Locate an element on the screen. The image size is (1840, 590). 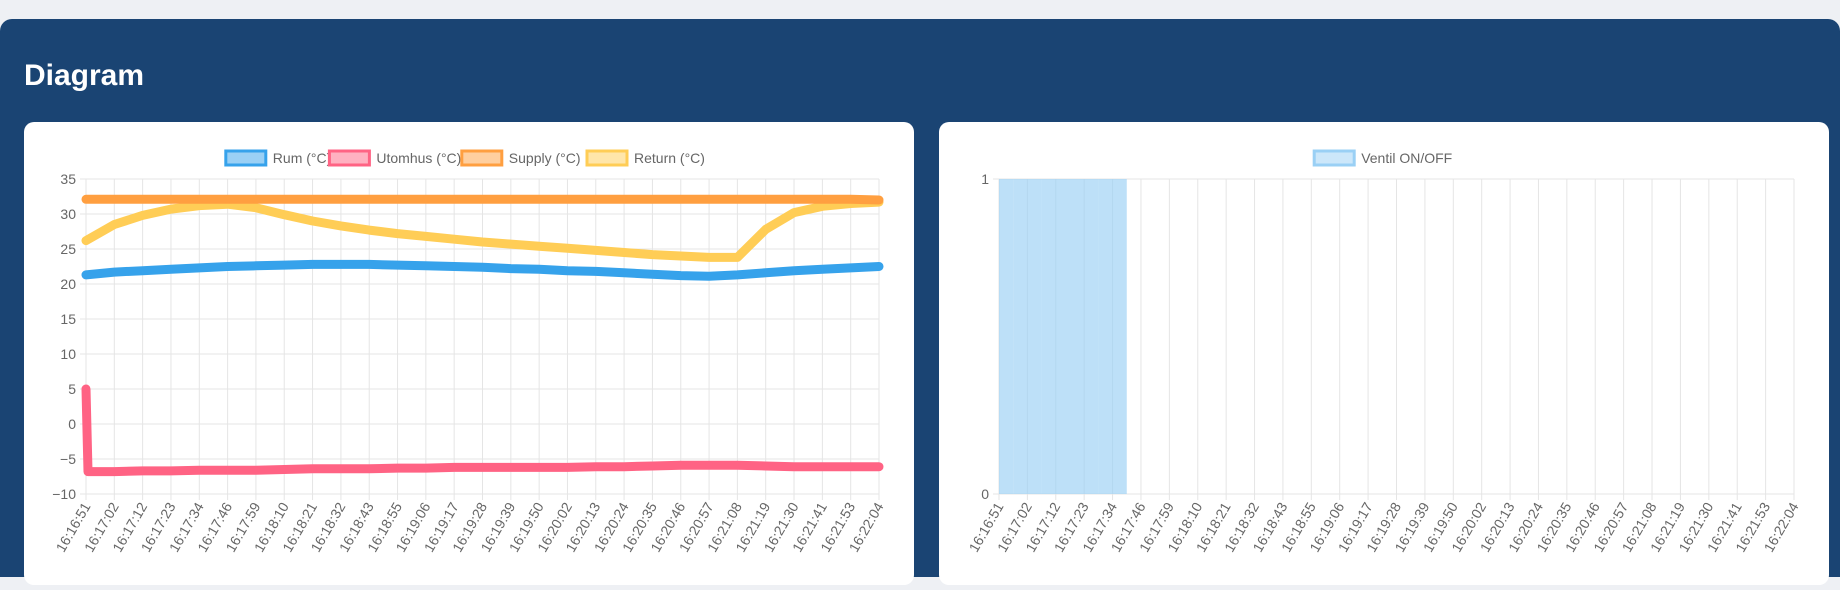
y-tick-label: −5 is located at coordinates (68, 459).